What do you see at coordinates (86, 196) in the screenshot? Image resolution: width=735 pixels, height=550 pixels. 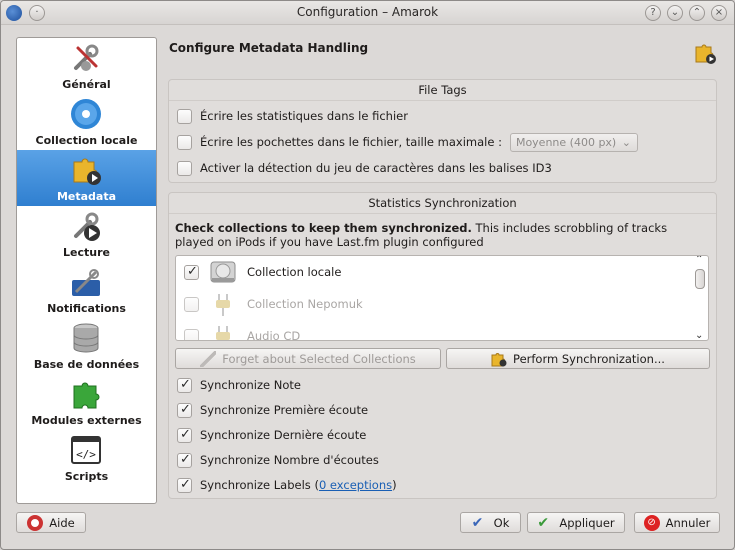 I see `sidebar-item-label: Metadata` at bounding box center [86, 196].